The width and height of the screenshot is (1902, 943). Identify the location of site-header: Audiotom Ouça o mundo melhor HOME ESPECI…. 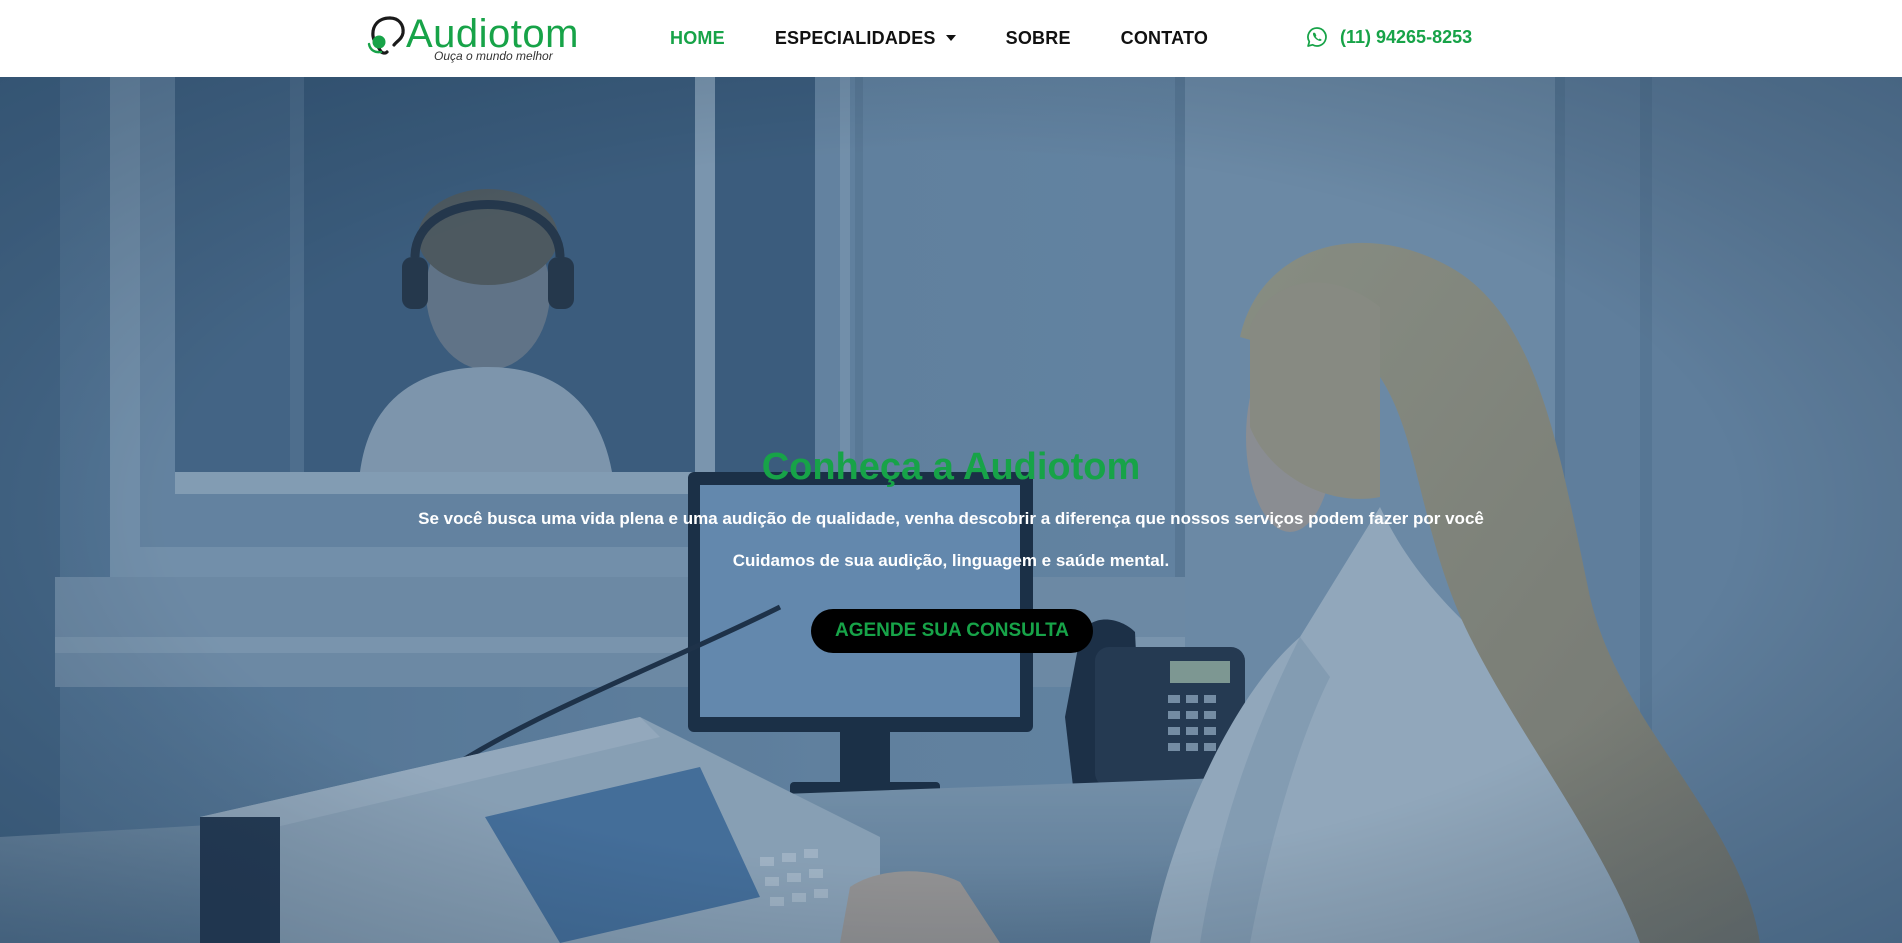
(951, 38).